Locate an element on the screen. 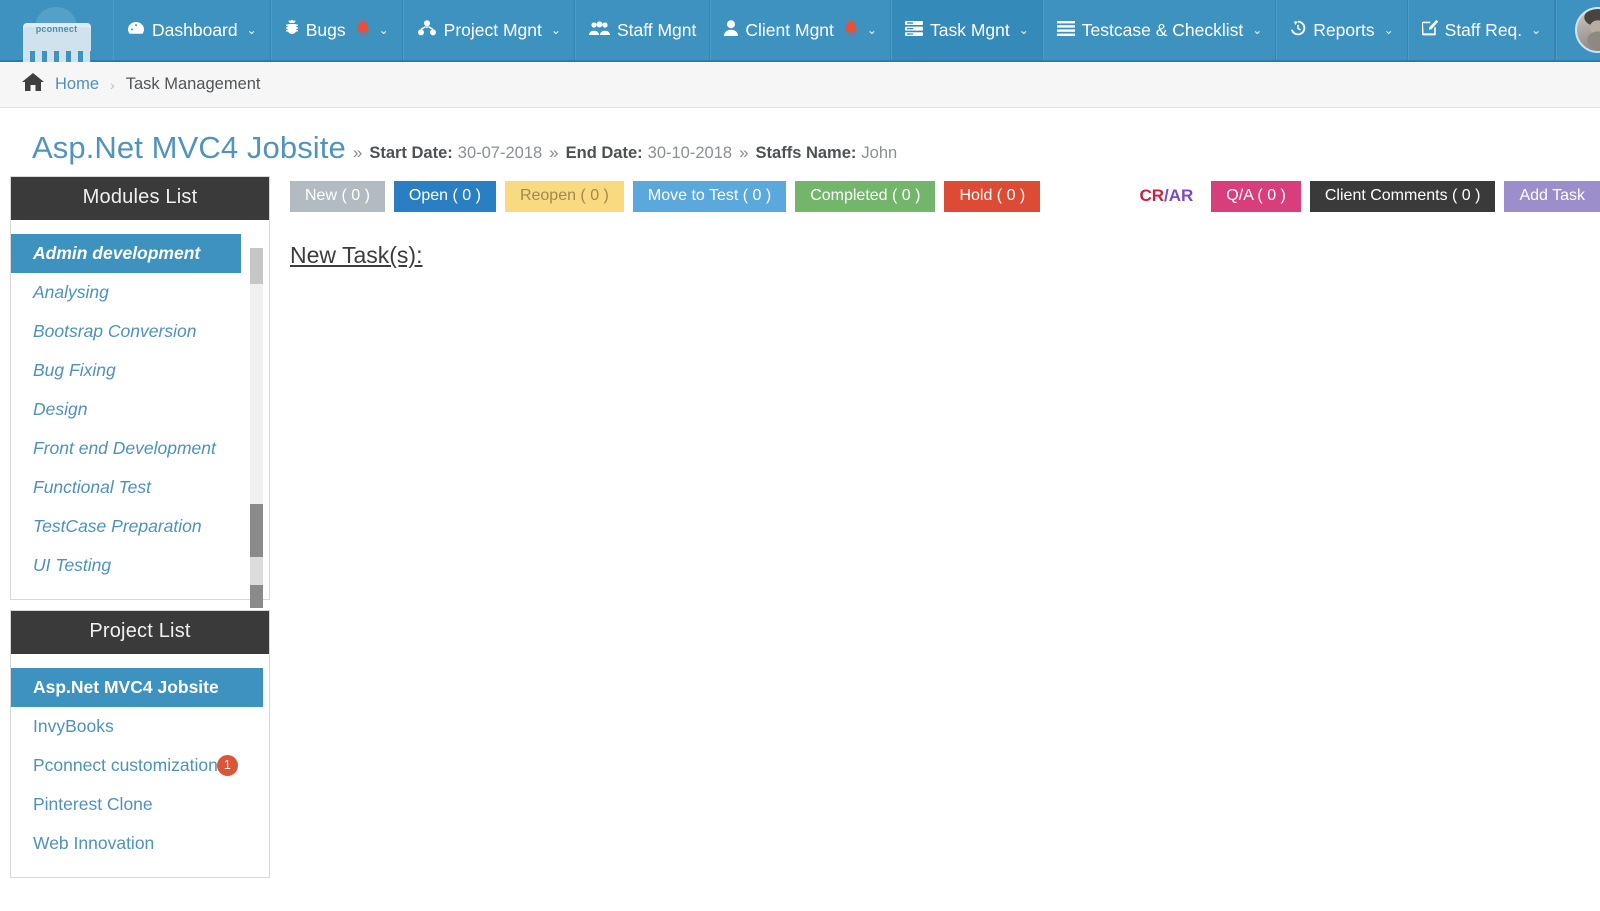 This screenshot has height=911, width=1600. nav-item-project-mgnt: Project Mgnt ⌄ is located at coordinates (488, 30).